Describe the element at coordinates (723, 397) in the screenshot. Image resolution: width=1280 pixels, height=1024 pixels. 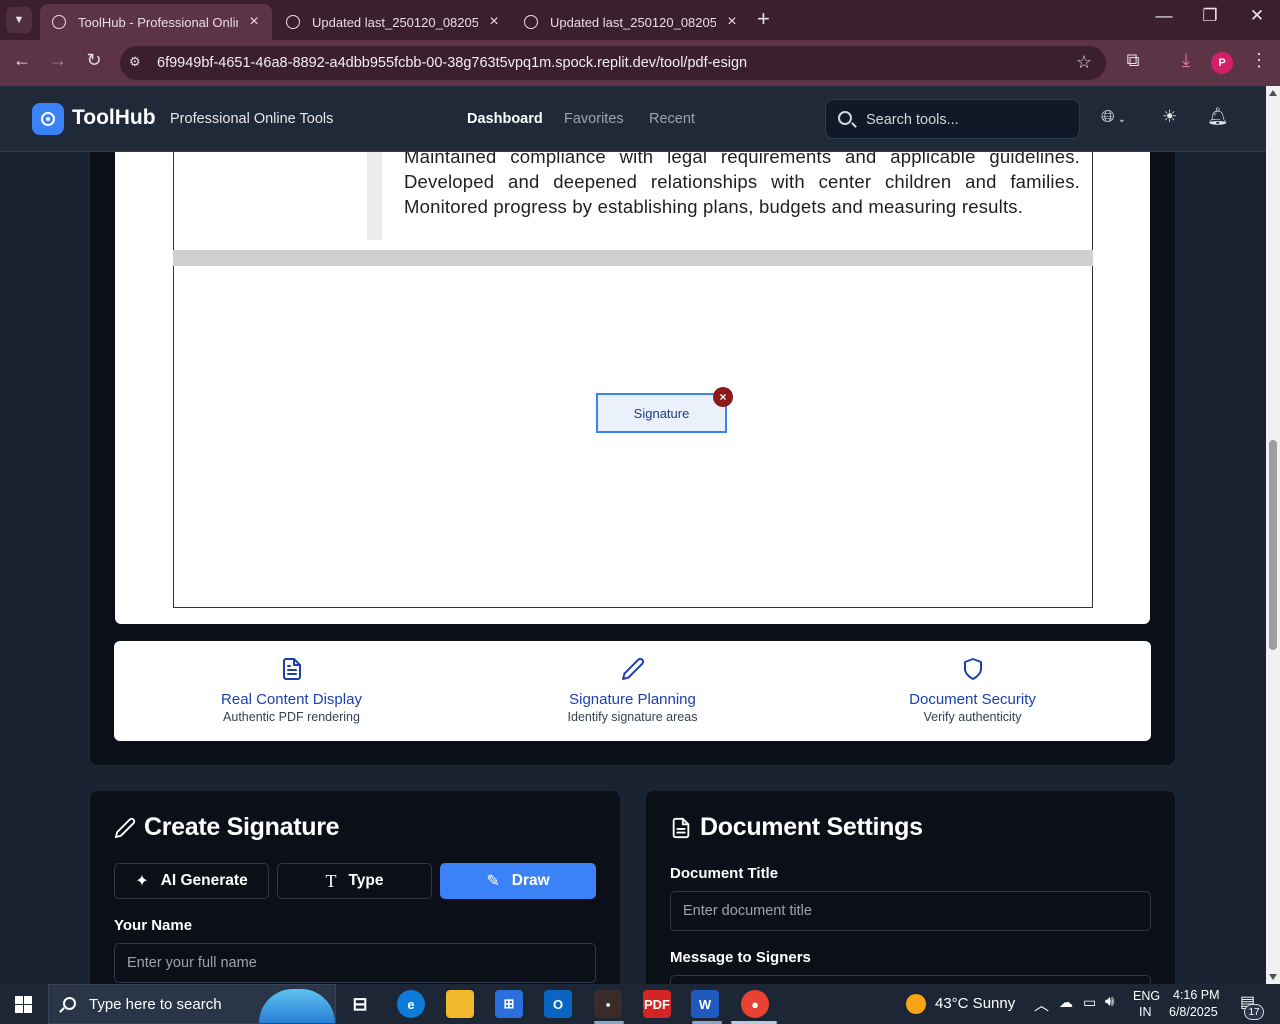
I see `remove-signature-button: ×` at that location.